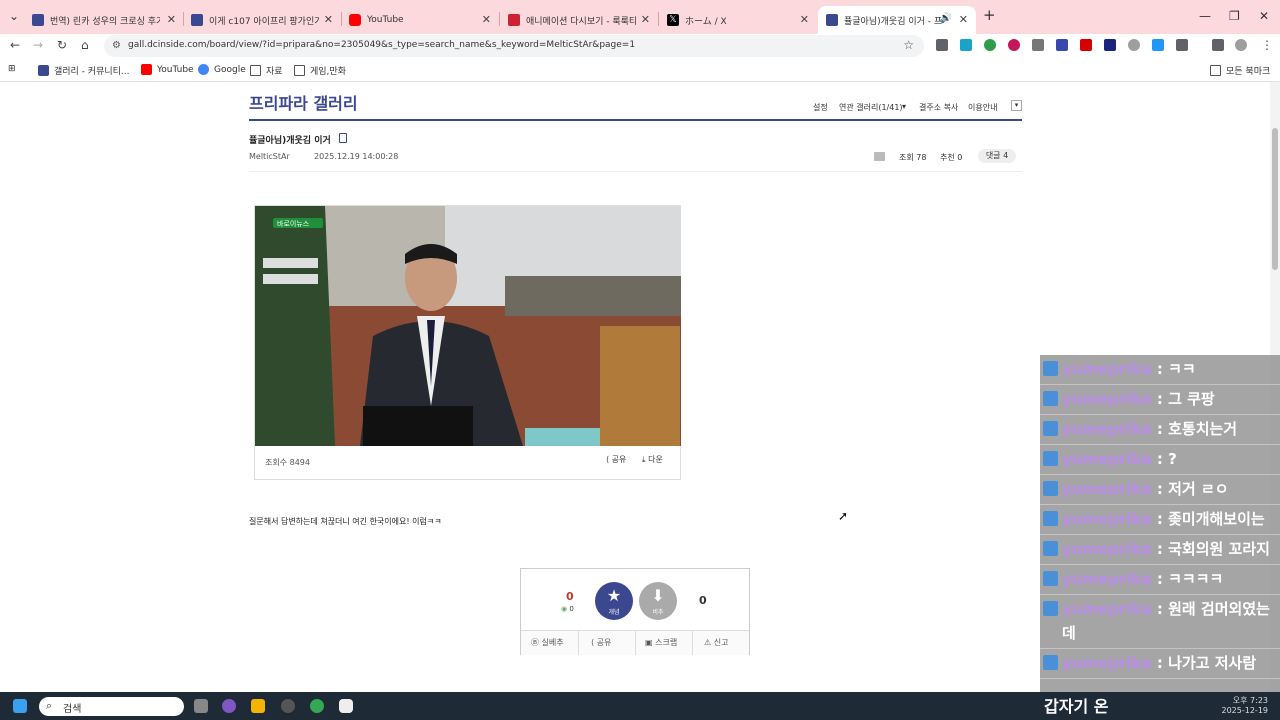 This screenshot has height=720, width=1280. What do you see at coordinates (1016, 105) in the screenshot?
I see `expand-menu-icon: ▾` at bounding box center [1016, 105].